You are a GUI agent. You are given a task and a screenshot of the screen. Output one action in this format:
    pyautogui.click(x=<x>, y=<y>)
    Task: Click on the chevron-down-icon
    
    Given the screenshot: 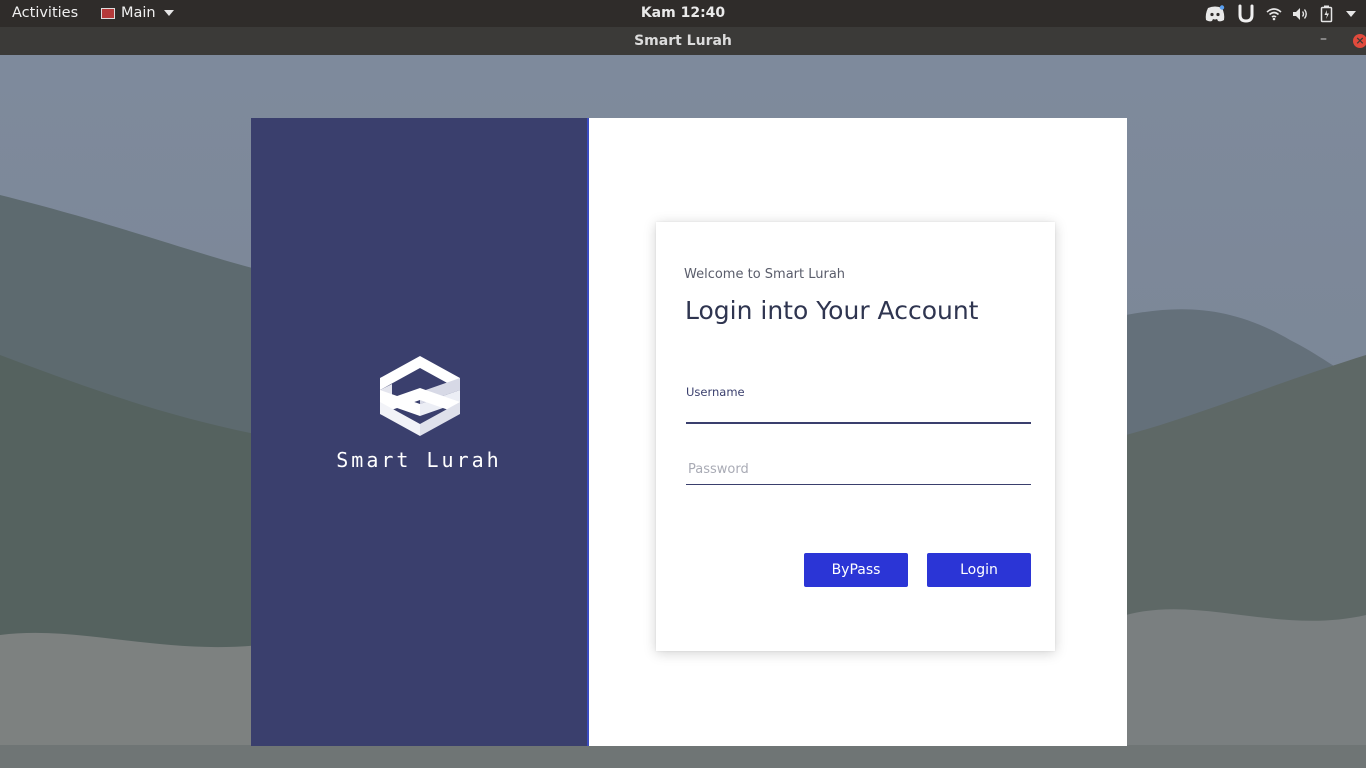 What is the action you would take?
    pyautogui.click(x=168, y=13)
    